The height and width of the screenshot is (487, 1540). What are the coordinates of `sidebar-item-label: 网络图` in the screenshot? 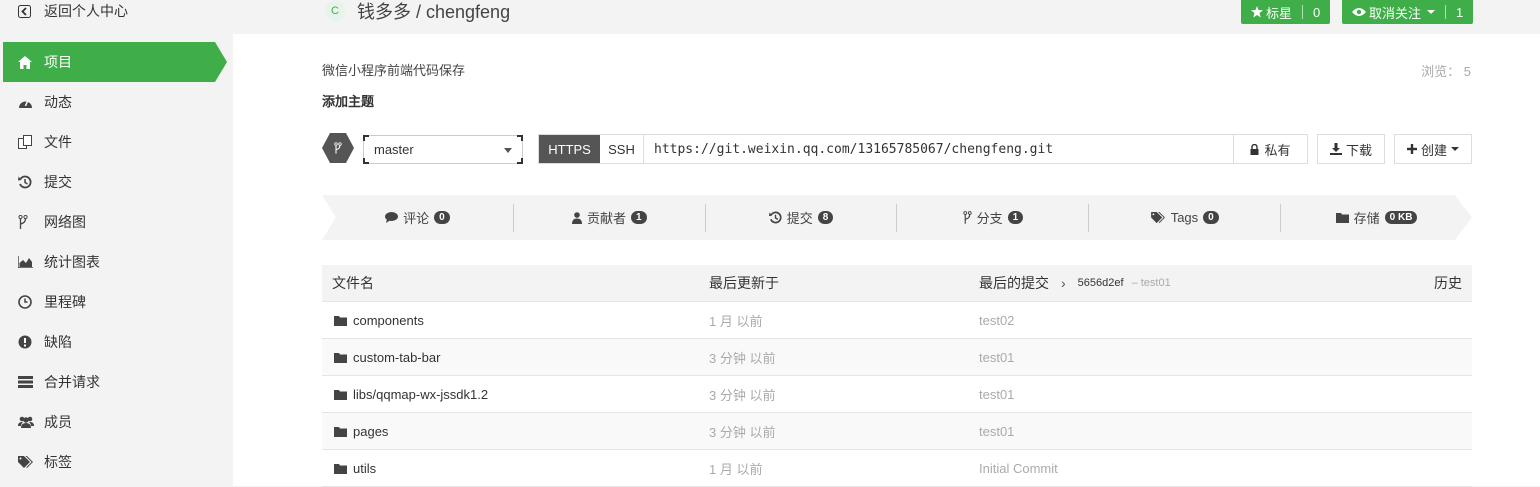 It's located at (65, 222).